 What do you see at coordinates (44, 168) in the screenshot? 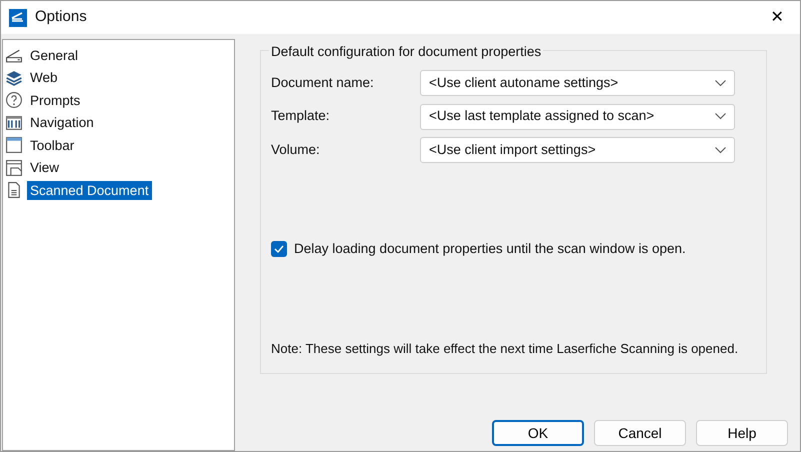
I see `tree-item: View` at bounding box center [44, 168].